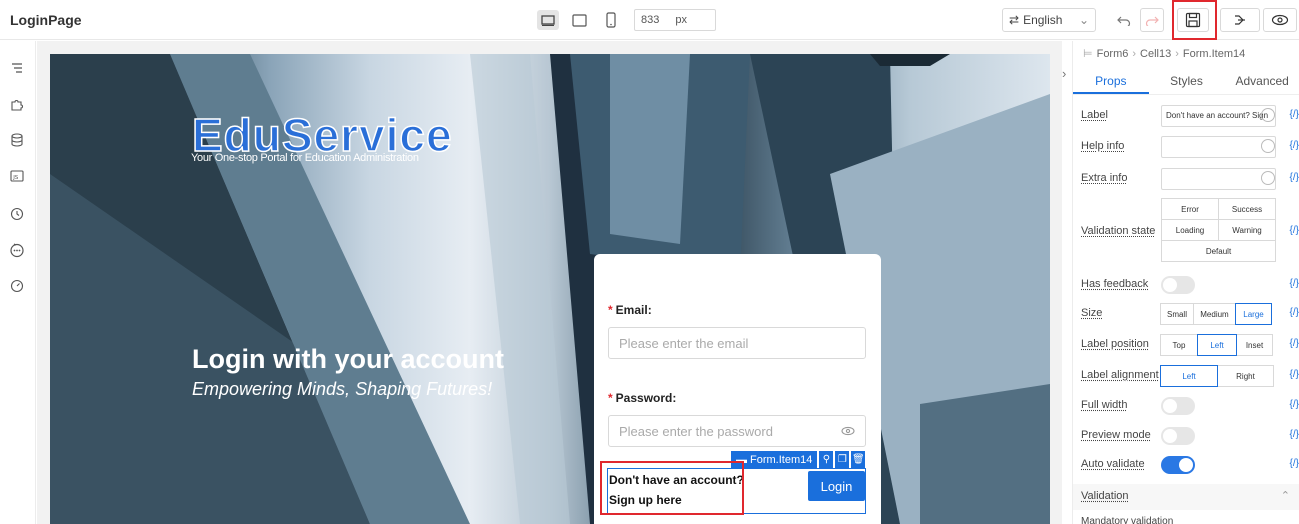  What do you see at coordinates (17, 68) in the screenshot?
I see `outline-tree-button` at bounding box center [17, 68].